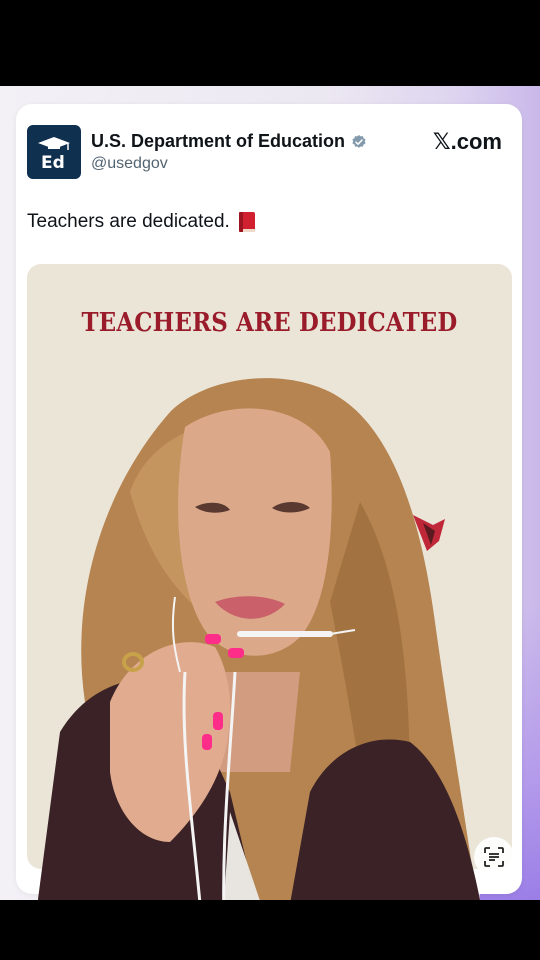 The image size is (540, 960). Describe the element at coordinates (129, 164) in the screenshot. I see `author-handle: @usedgov` at that location.